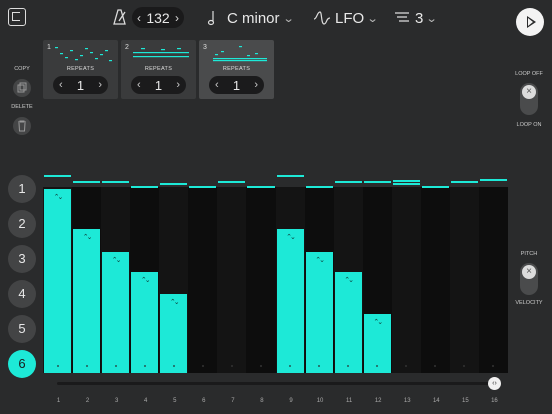  What do you see at coordinates (22, 189) in the screenshot?
I see `channel-button-1: 1` at bounding box center [22, 189].